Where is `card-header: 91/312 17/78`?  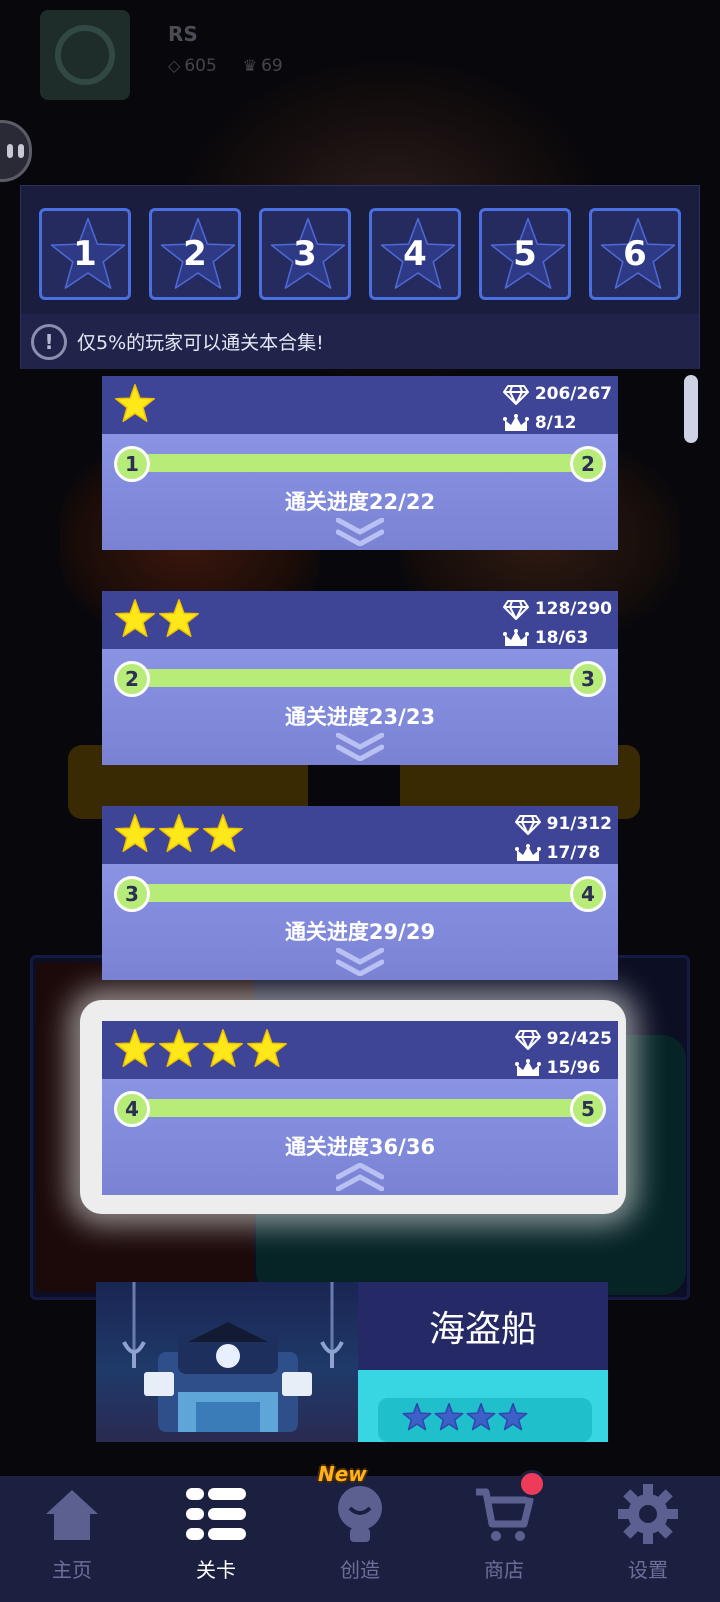 card-header: 91/312 17/78 is located at coordinates (360, 835).